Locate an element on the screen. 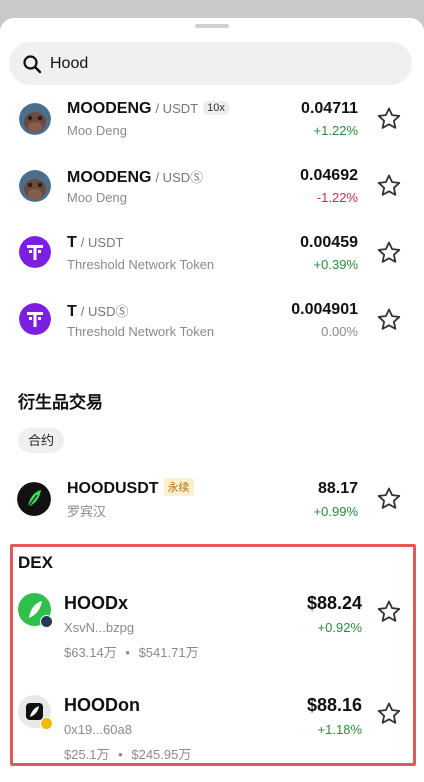 This screenshot has height=782, width=424. search-bar is located at coordinates (210, 63).